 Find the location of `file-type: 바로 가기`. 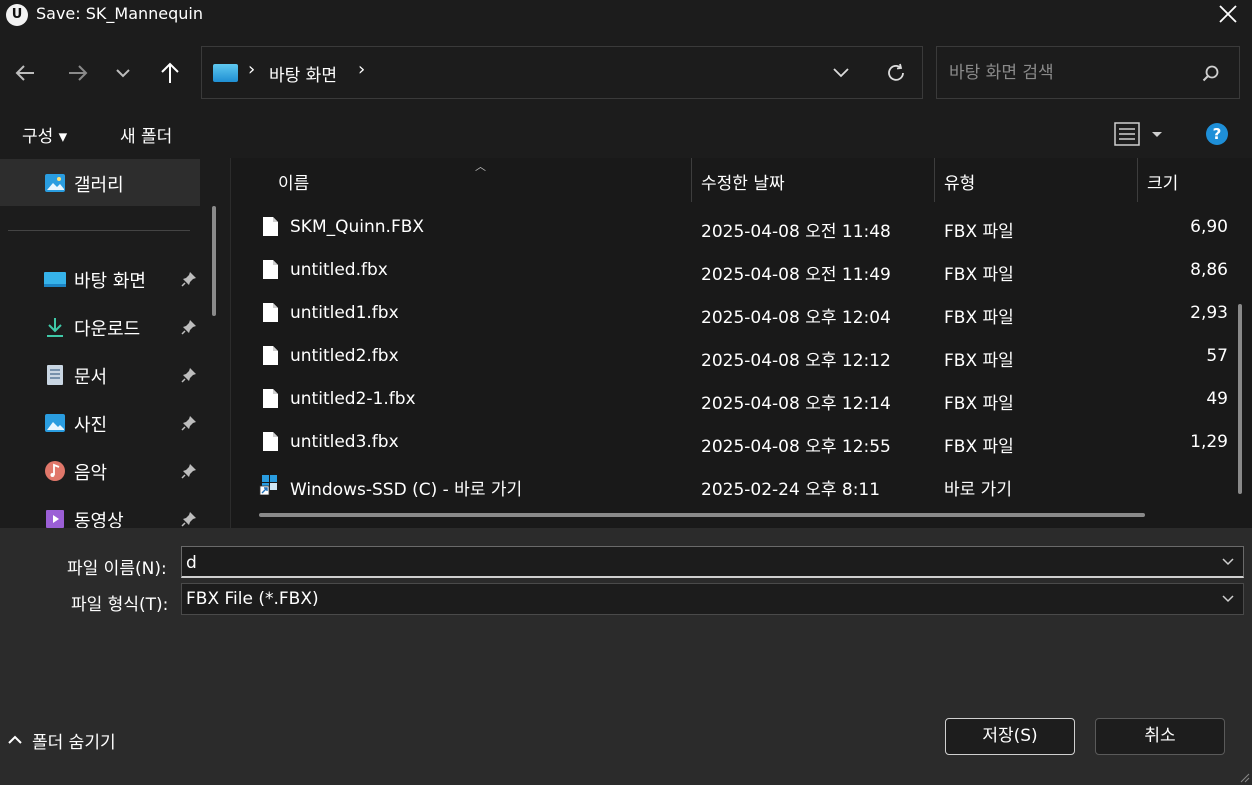

file-type: 바로 가기 is located at coordinates (978, 490).